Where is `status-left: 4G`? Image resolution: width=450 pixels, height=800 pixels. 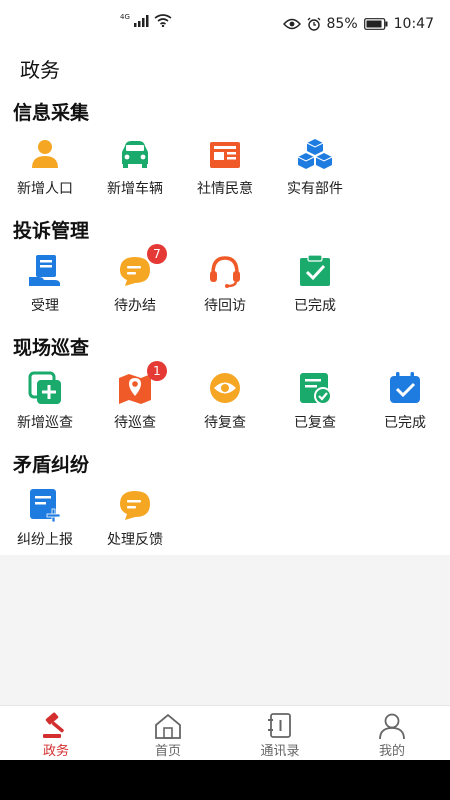
status-left: 4G is located at coordinates (146, 19).